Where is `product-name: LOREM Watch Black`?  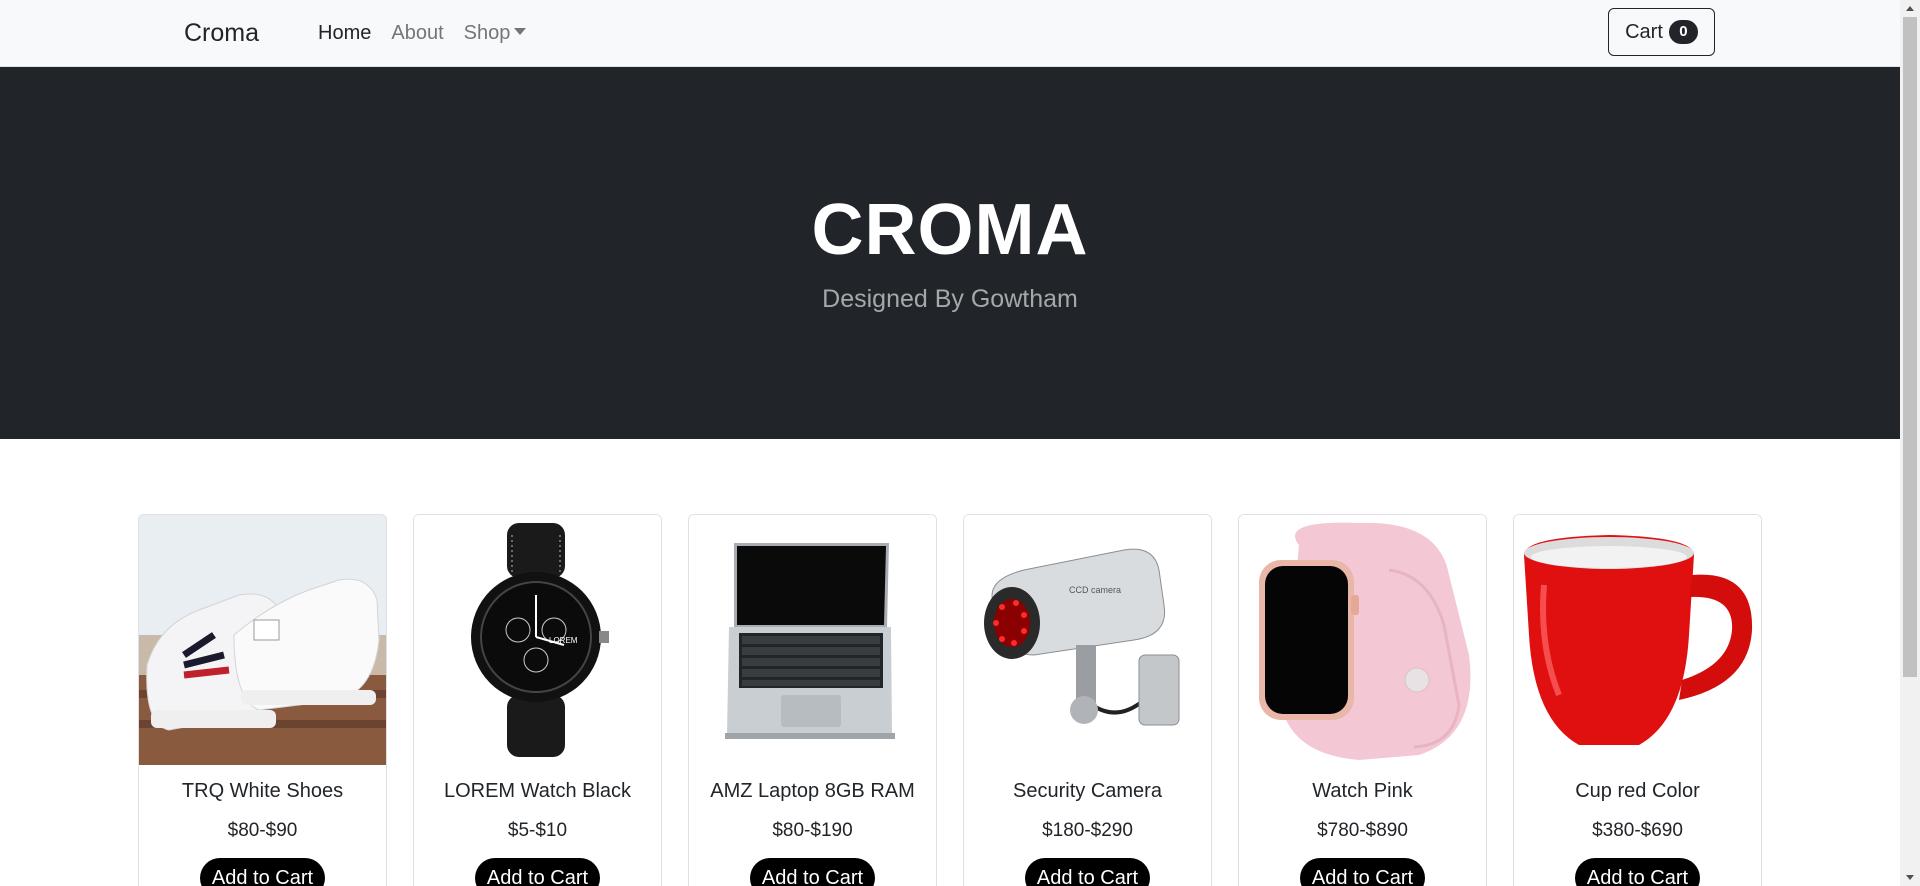 product-name: LOREM Watch Black is located at coordinates (537, 791).